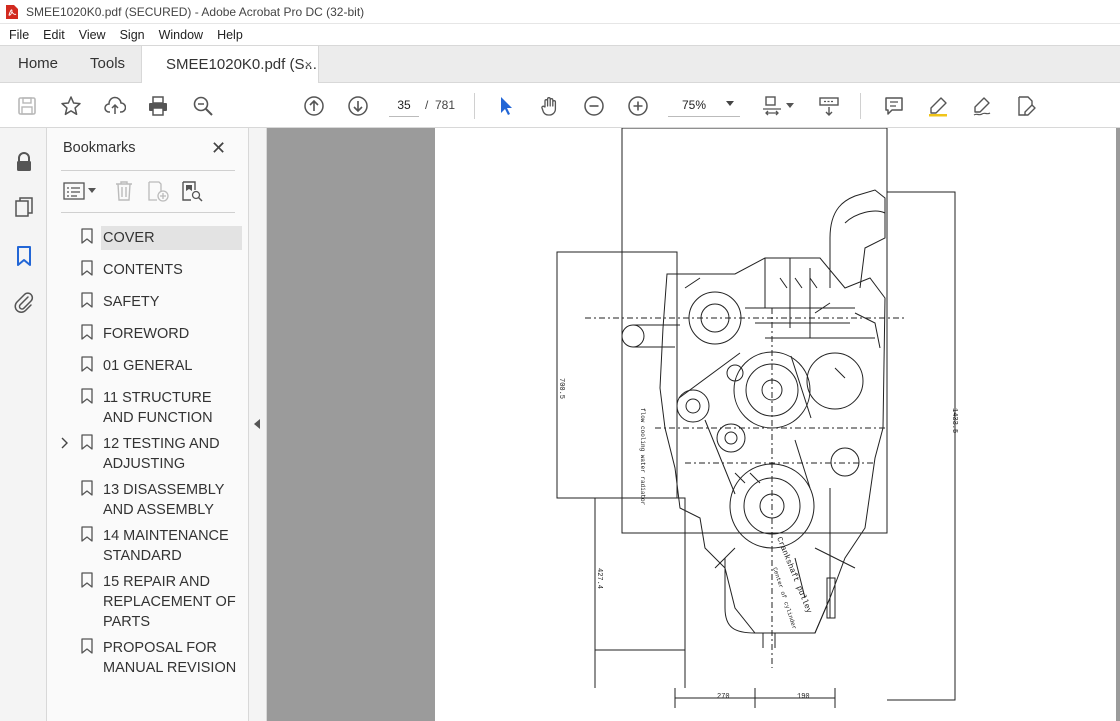  What do you see at coordinates (803, 697) in the screenshot?
I see `dimension-label: 190` at bounding box center [803, 697].